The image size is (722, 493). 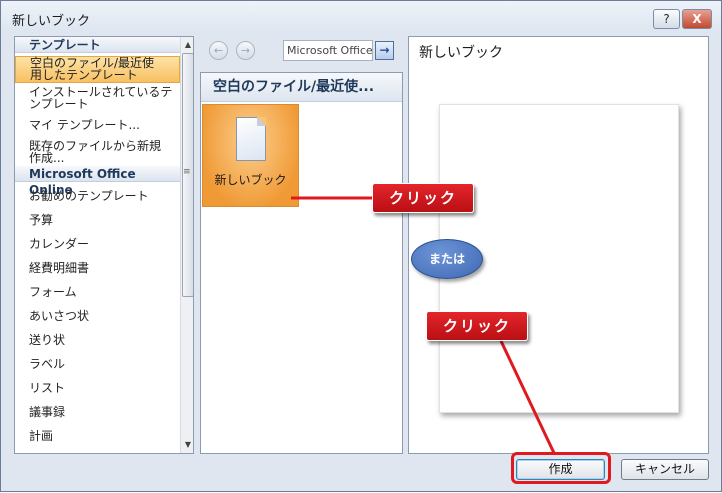 What do you see at coordinates (187, 445) in the screenshot?
I see `scroll-down-icon: ▼` at bounding box center [187, 445].